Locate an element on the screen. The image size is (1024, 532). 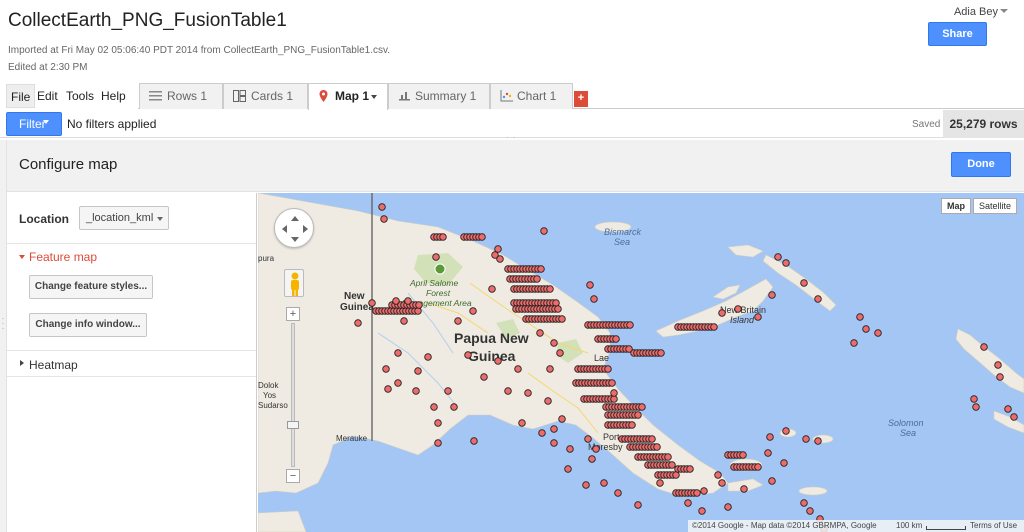
menu-edit: Edit is located at coordinates (47, 96).